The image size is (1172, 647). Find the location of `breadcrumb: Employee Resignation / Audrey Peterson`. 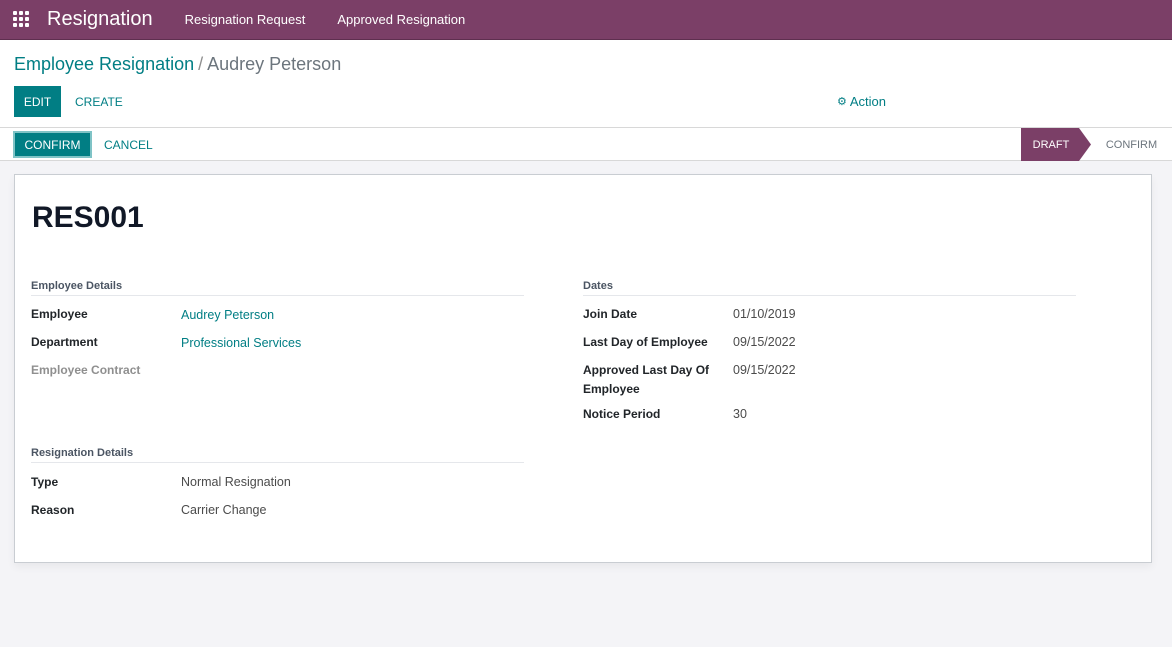

breadcrumb: Employee Resignation / Audrey Peterson is located at coordinates (177, 64).